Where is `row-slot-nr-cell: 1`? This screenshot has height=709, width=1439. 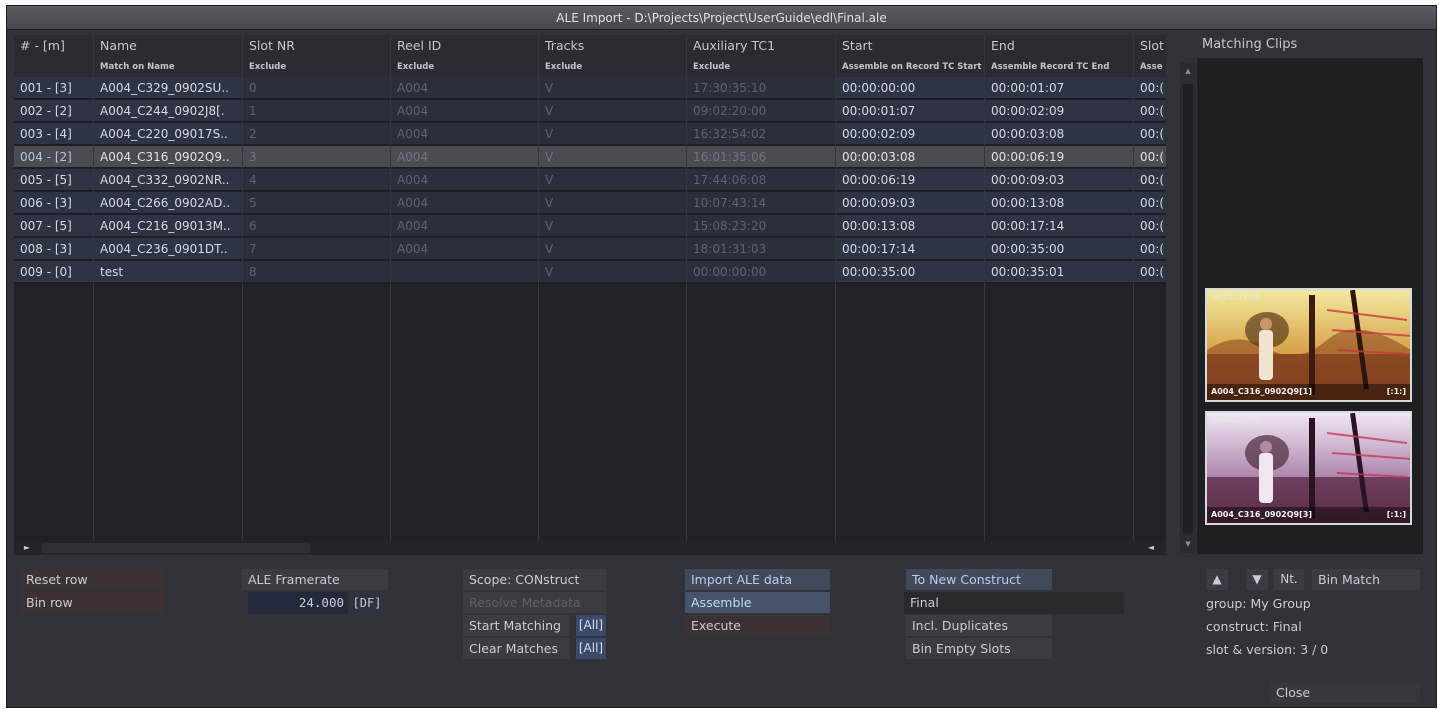 row-slot-nr-cell: 1 is located at coordinates (317, 110).